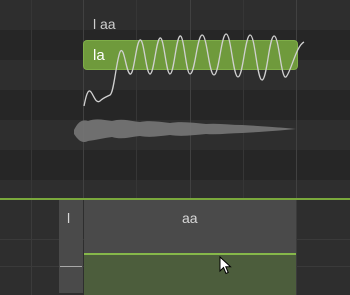  I want to click on phoneme-label-aa: aa, so click(190, 218).